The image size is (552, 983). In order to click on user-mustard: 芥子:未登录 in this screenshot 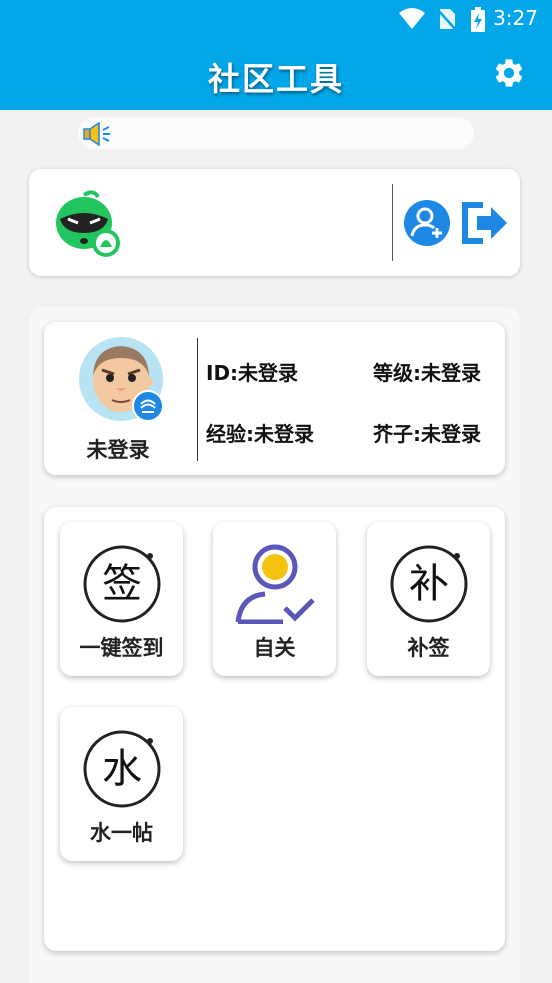, I will do `click(427, 434)`.